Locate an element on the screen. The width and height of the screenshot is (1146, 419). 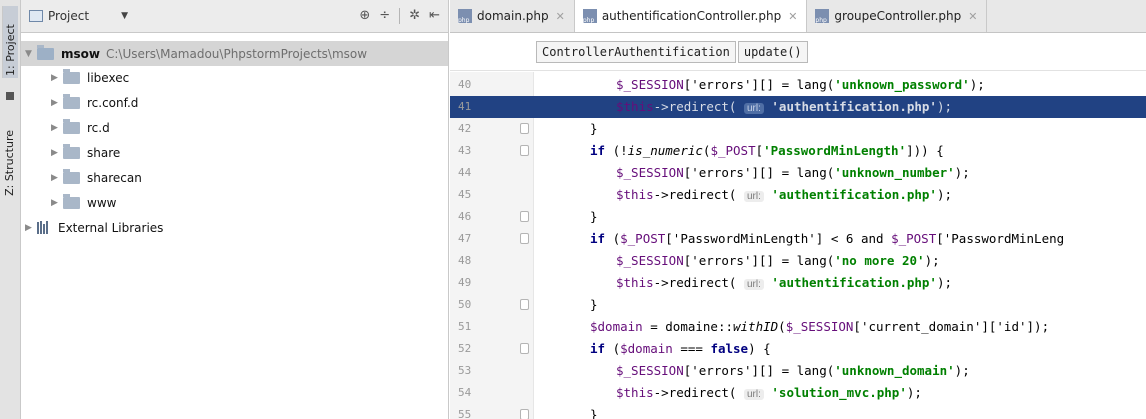
line-number: 48 is located at coordinates (465, 260).